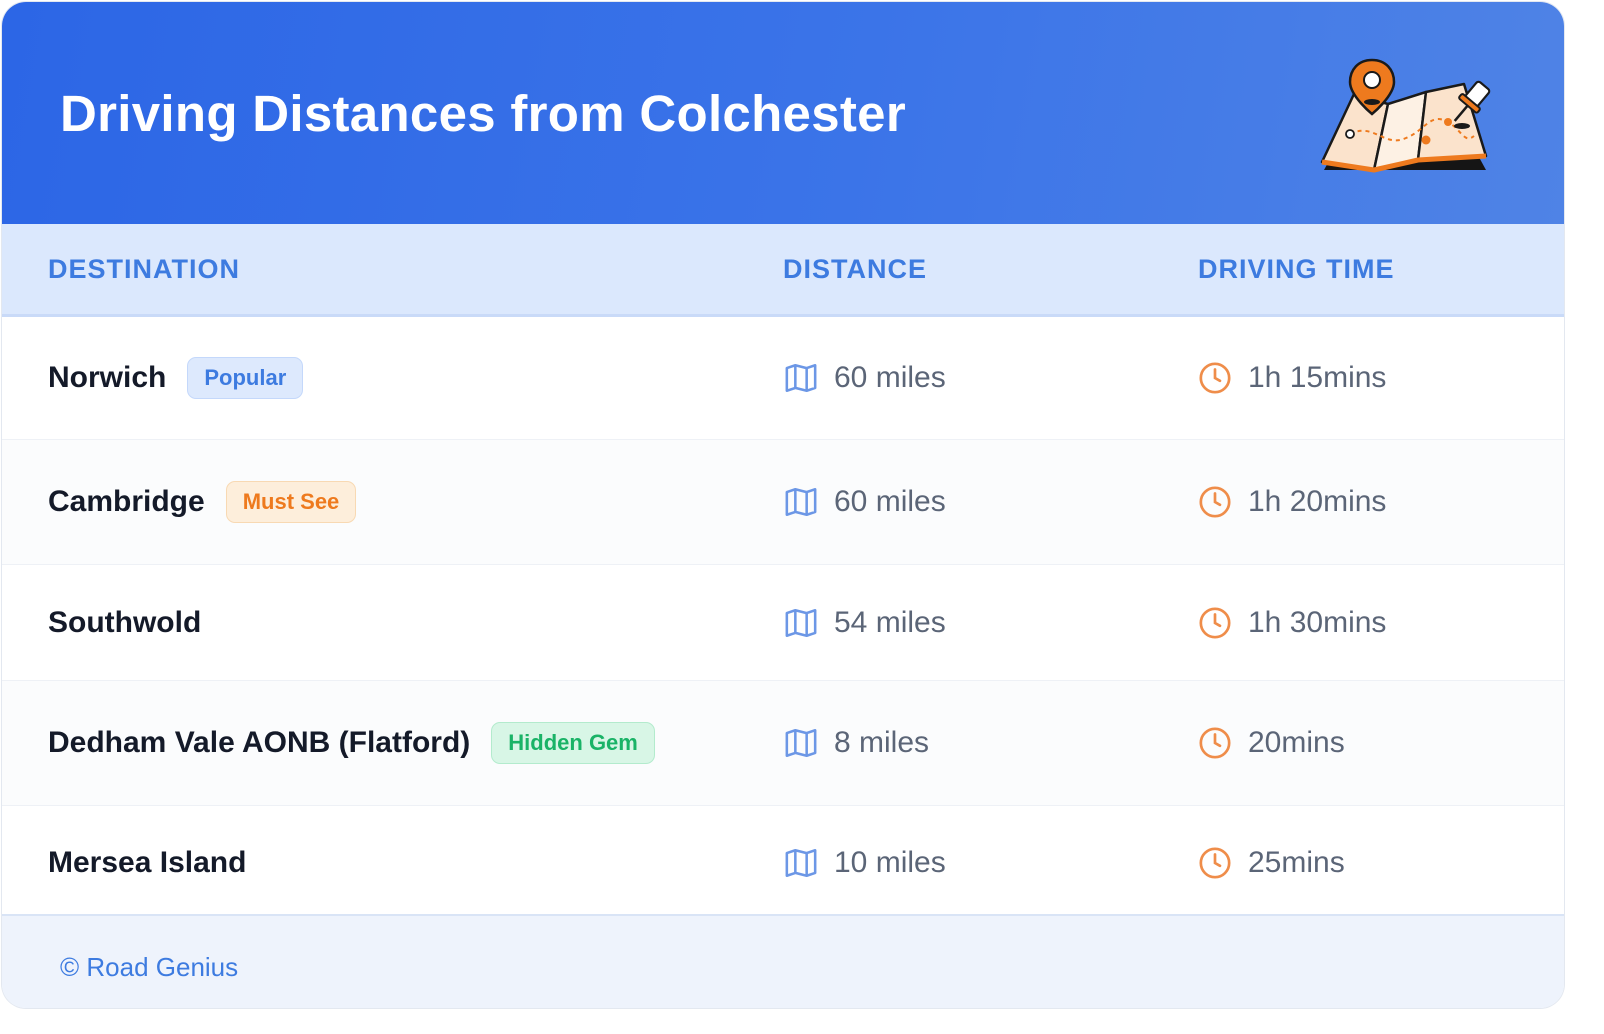  I want to click on table-row: Southwold 54 miles 1h 30mins, so click(783, 623).